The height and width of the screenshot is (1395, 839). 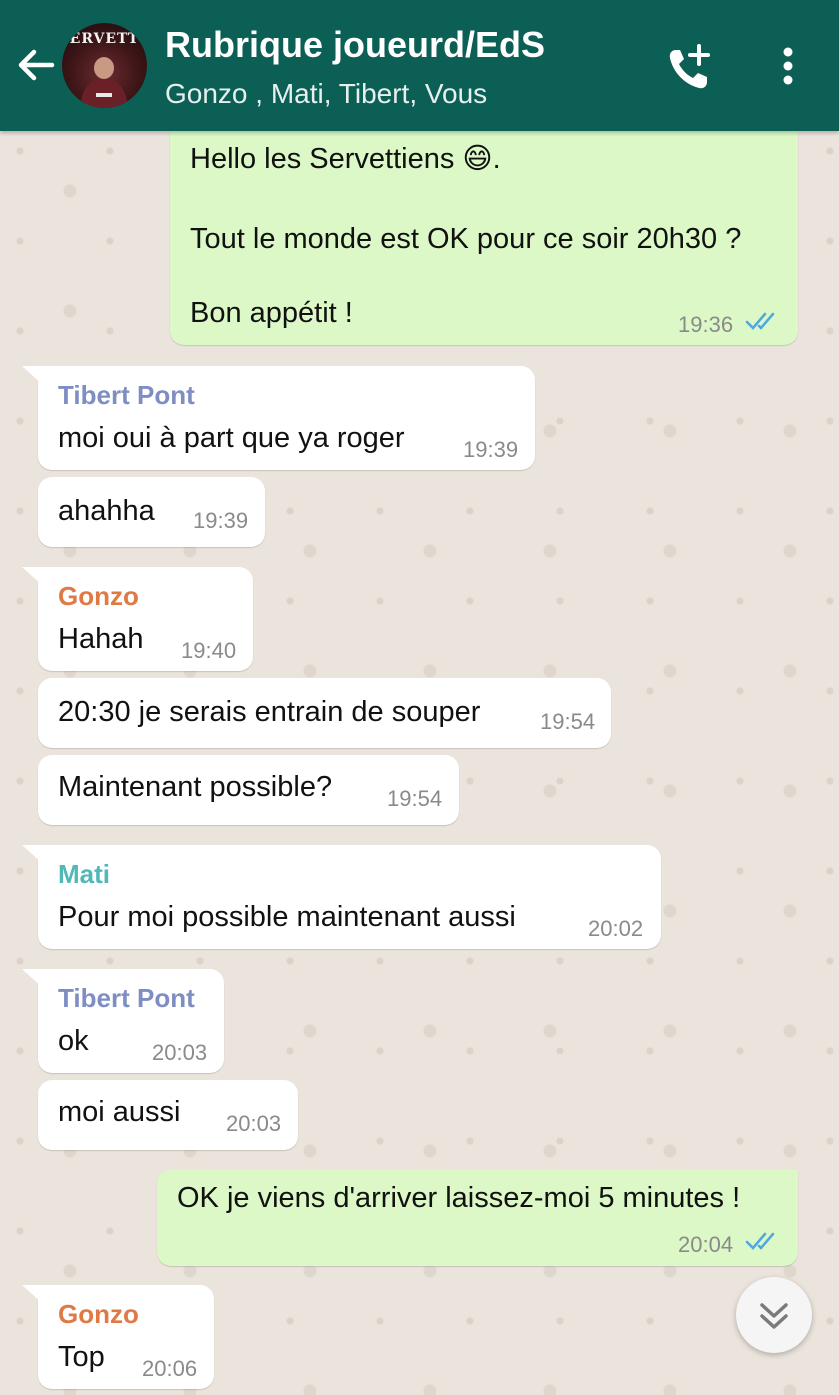 I want to click on more-options-button, so click(x=788, y=68).